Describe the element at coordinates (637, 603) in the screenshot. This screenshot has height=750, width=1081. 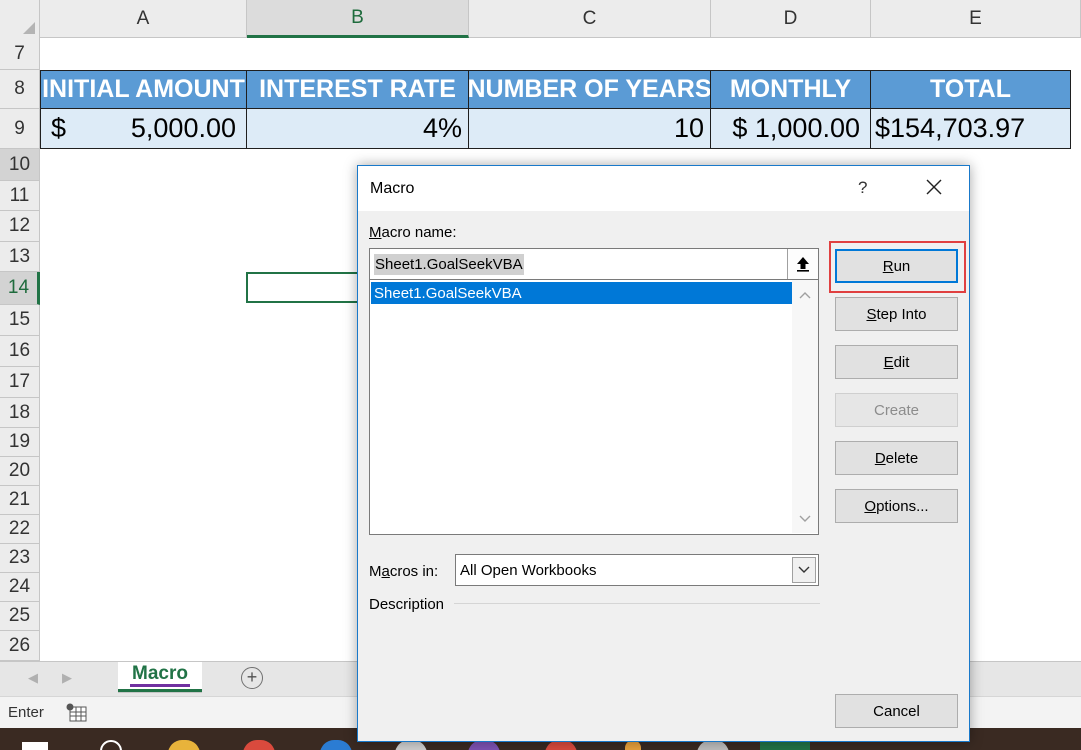
I see `description-divider` at that location.